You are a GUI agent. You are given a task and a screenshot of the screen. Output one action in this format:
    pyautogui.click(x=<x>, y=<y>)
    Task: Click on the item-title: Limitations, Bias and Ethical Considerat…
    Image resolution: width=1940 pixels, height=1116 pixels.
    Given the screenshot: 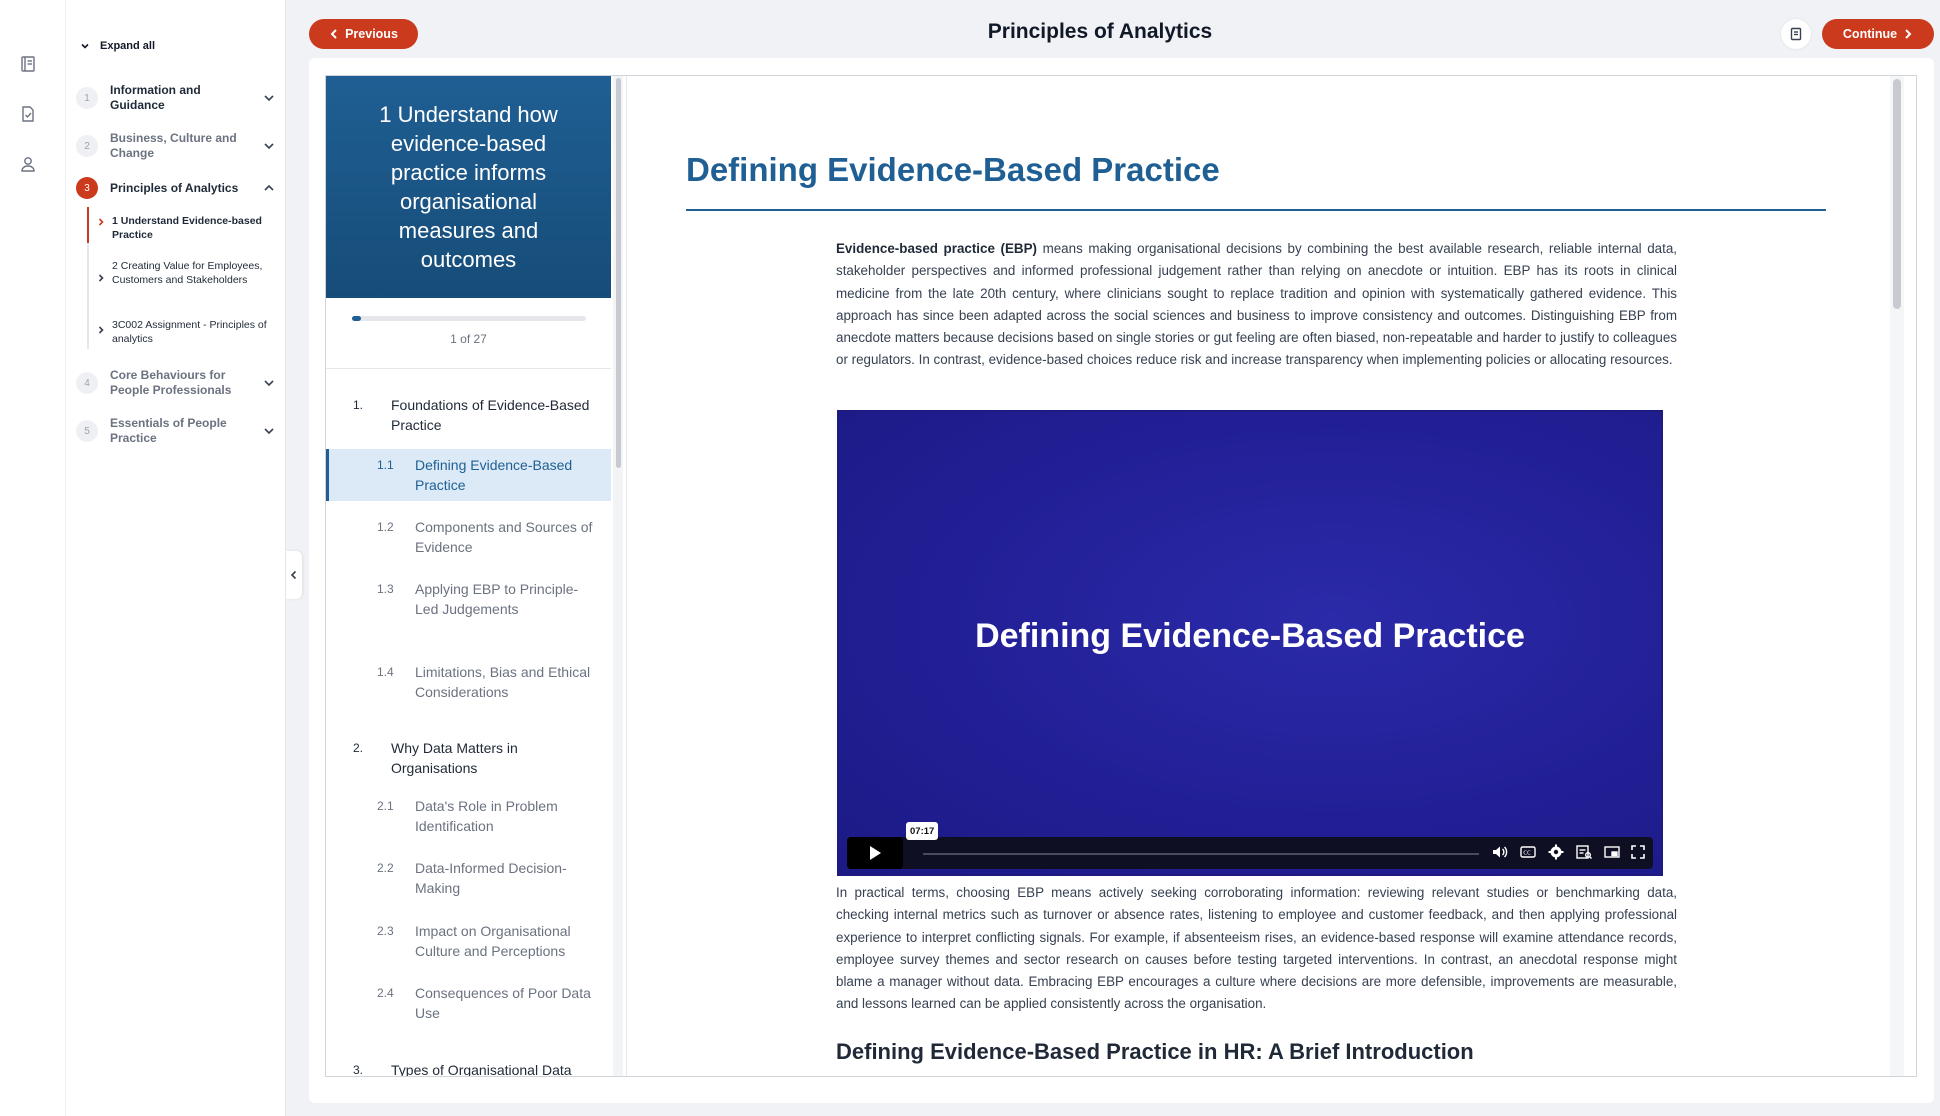 What is the action you would take?
    pyautogui.click(x=503, y=682)
    